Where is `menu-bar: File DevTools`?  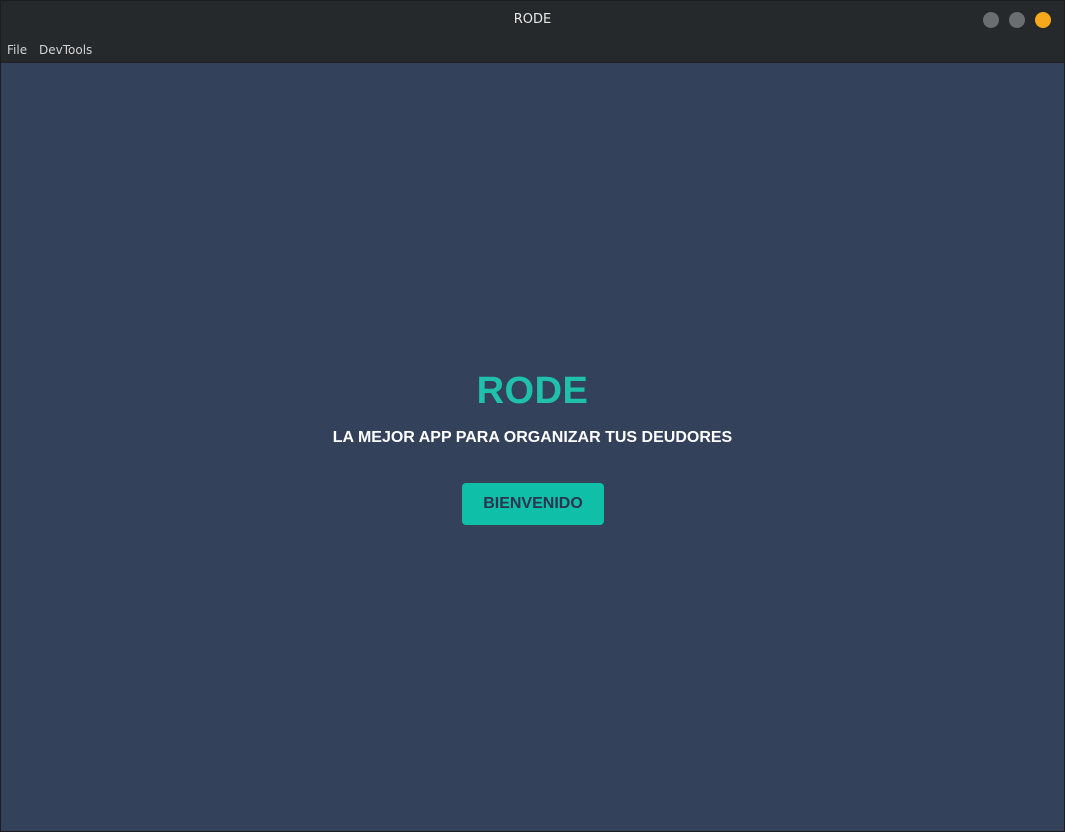
menu-bar: File DevTools is located at coordinates (532, 51).